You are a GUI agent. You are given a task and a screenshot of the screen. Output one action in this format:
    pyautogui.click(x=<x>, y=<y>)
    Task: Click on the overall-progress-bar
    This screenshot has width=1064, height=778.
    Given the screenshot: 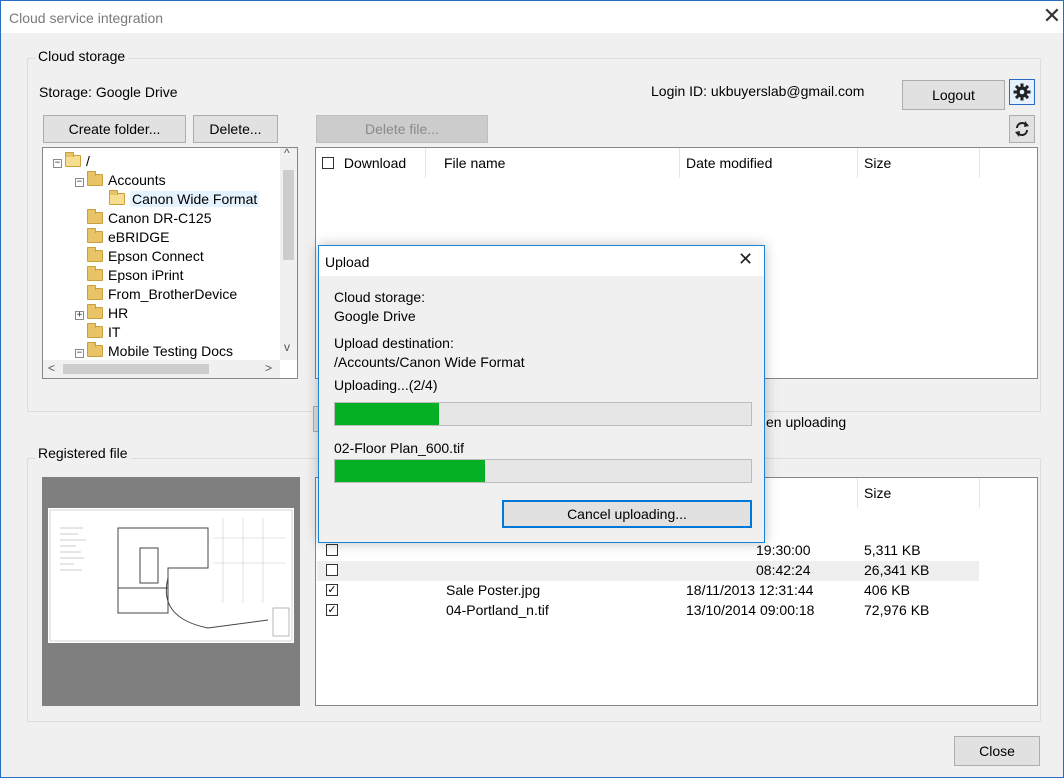 What is the action you would take?
    pyautogui.click(x=543, y=414)
    